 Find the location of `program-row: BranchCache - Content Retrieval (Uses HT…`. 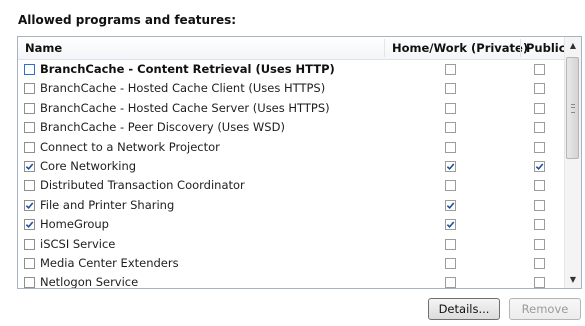

program-row: BranchCache - Content Retrieval (Uses HT… is located at coordinates (292, 69).